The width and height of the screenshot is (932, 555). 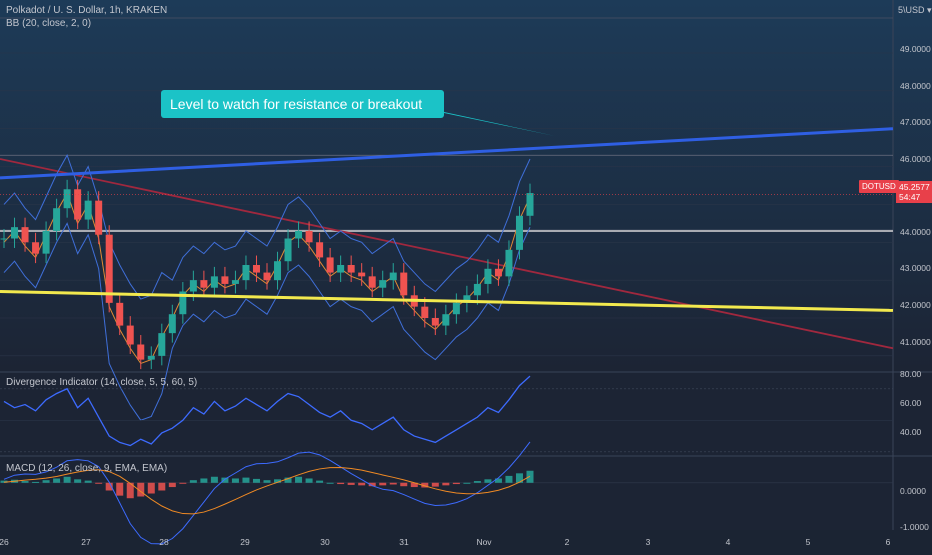 What do you see at coordinates (911, 403) in the screenshot?
I see `rsi-scale-label: 60.00` at bounding box center [911, 403].